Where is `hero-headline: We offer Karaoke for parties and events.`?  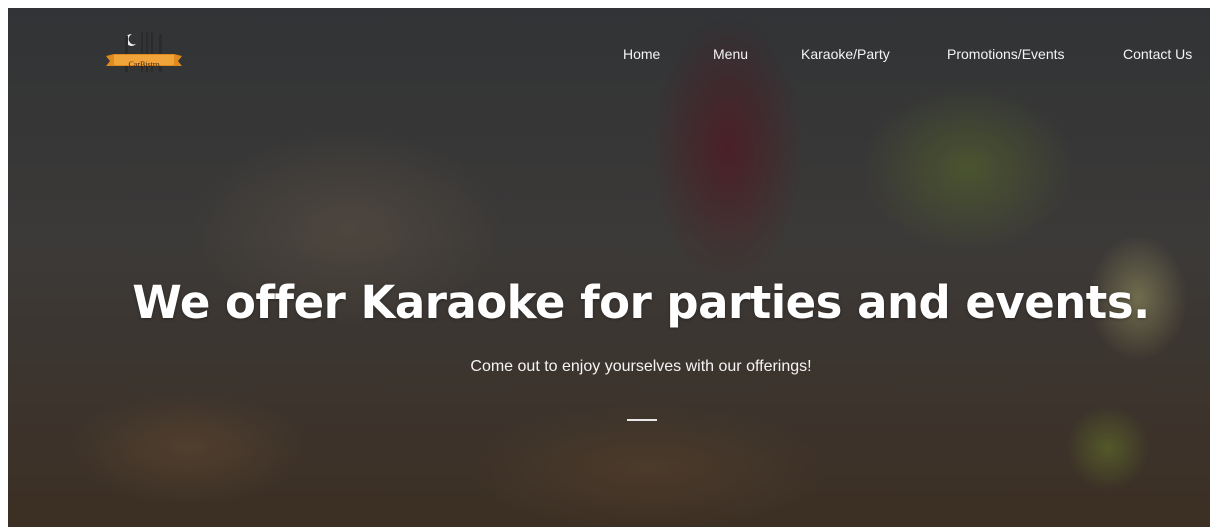
hero-headline: We offer Karaoke for parties and events. is located at coordinates (641, 302).